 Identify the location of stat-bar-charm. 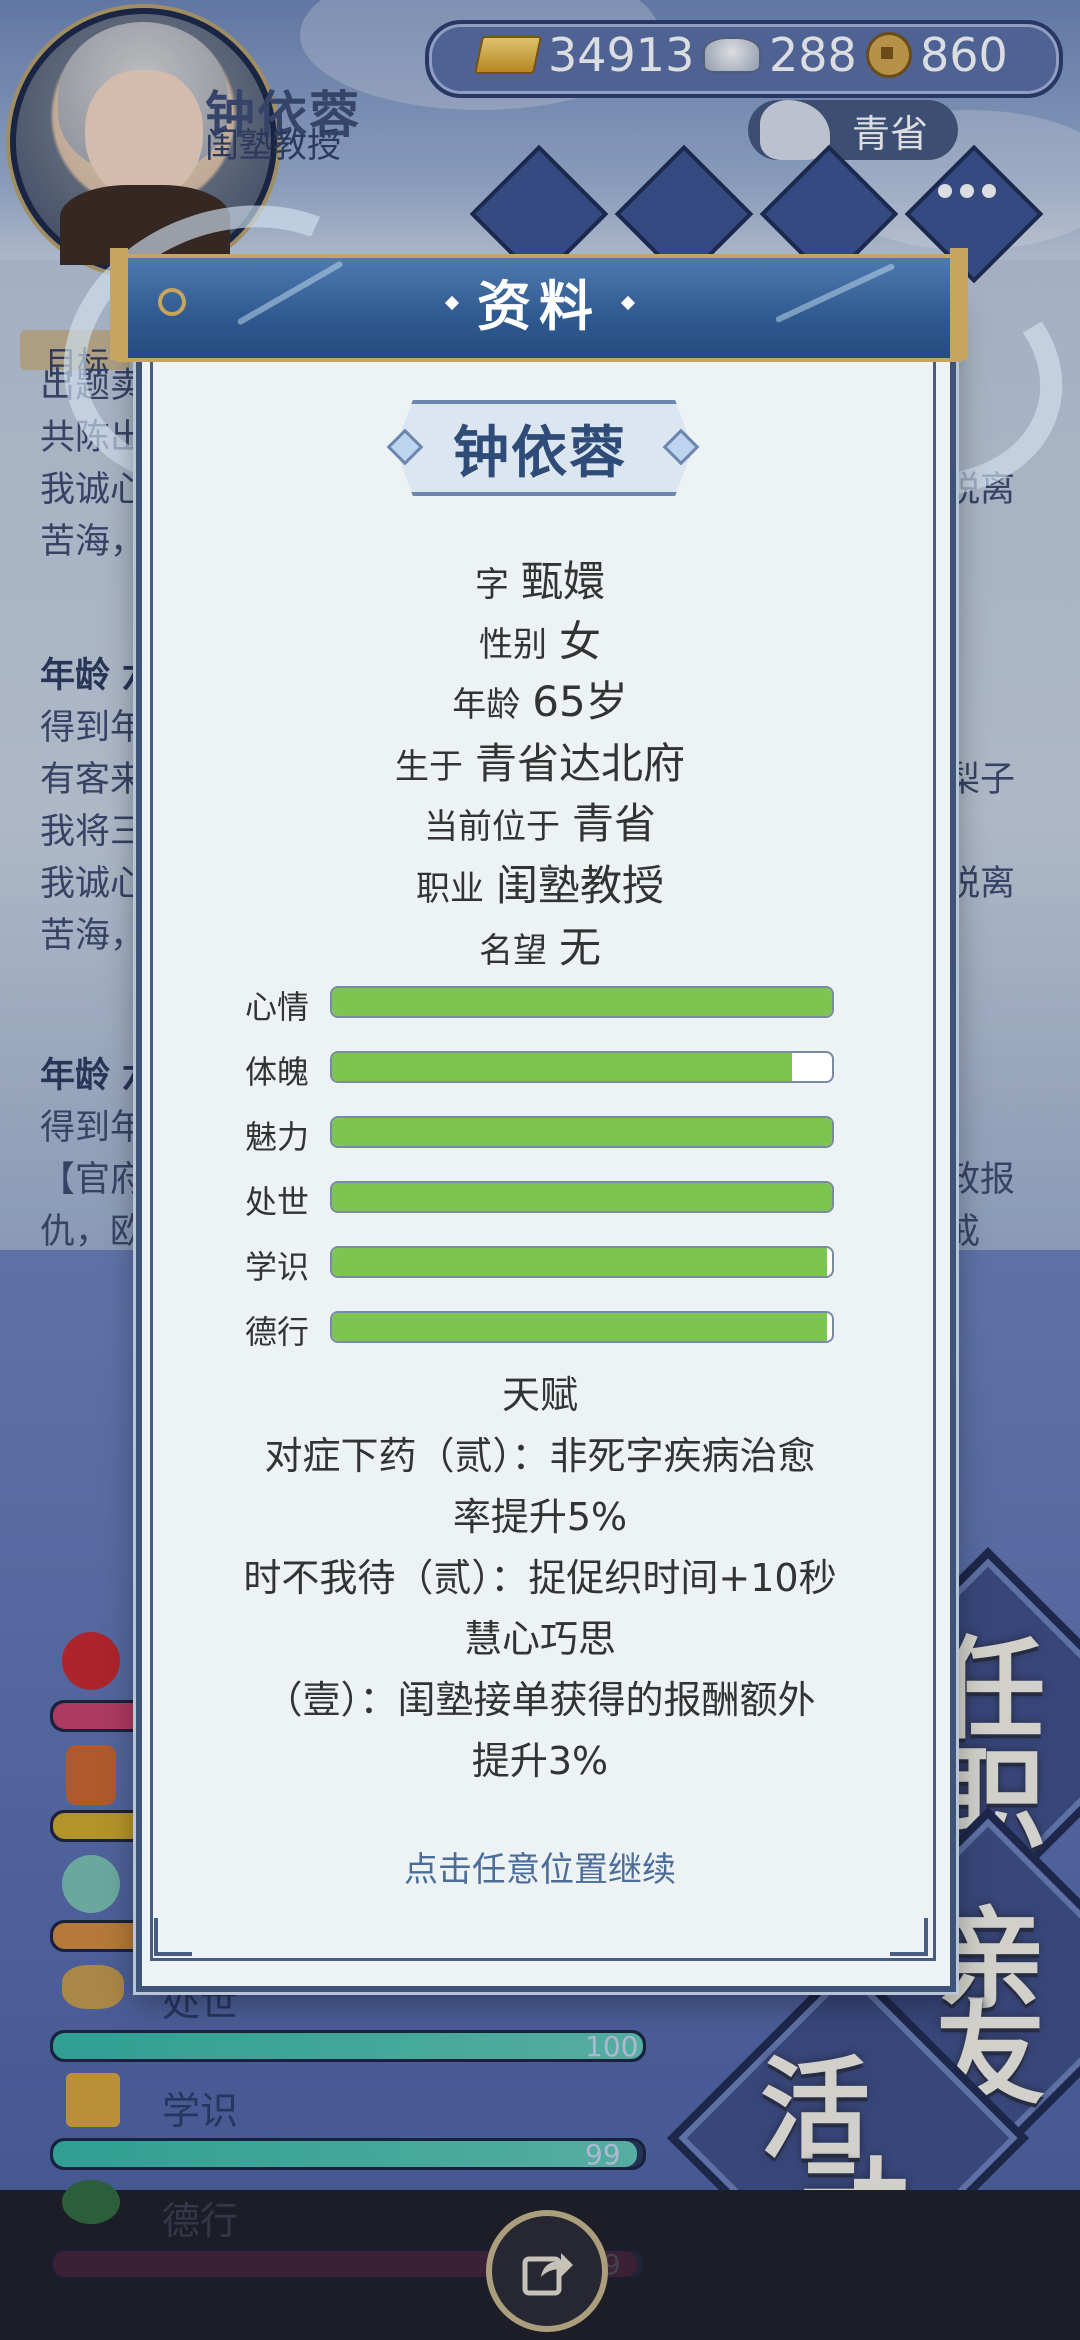
(582, 1132).